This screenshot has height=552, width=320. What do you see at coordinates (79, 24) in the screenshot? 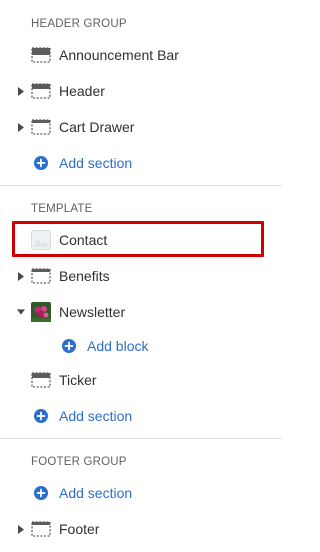
I see `header-group-title: HEADER GROUP` at bounding box center [79, 24].